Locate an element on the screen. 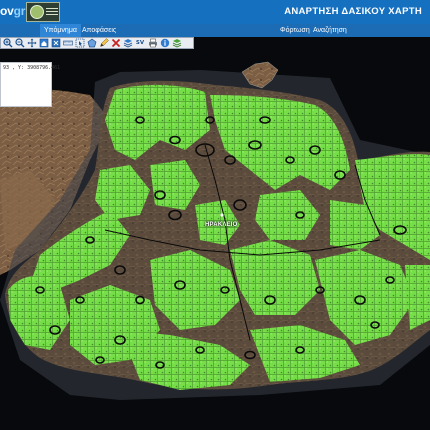 This screenshot has width=430, height=430. layers-icon is located at coordinates (127, 43).